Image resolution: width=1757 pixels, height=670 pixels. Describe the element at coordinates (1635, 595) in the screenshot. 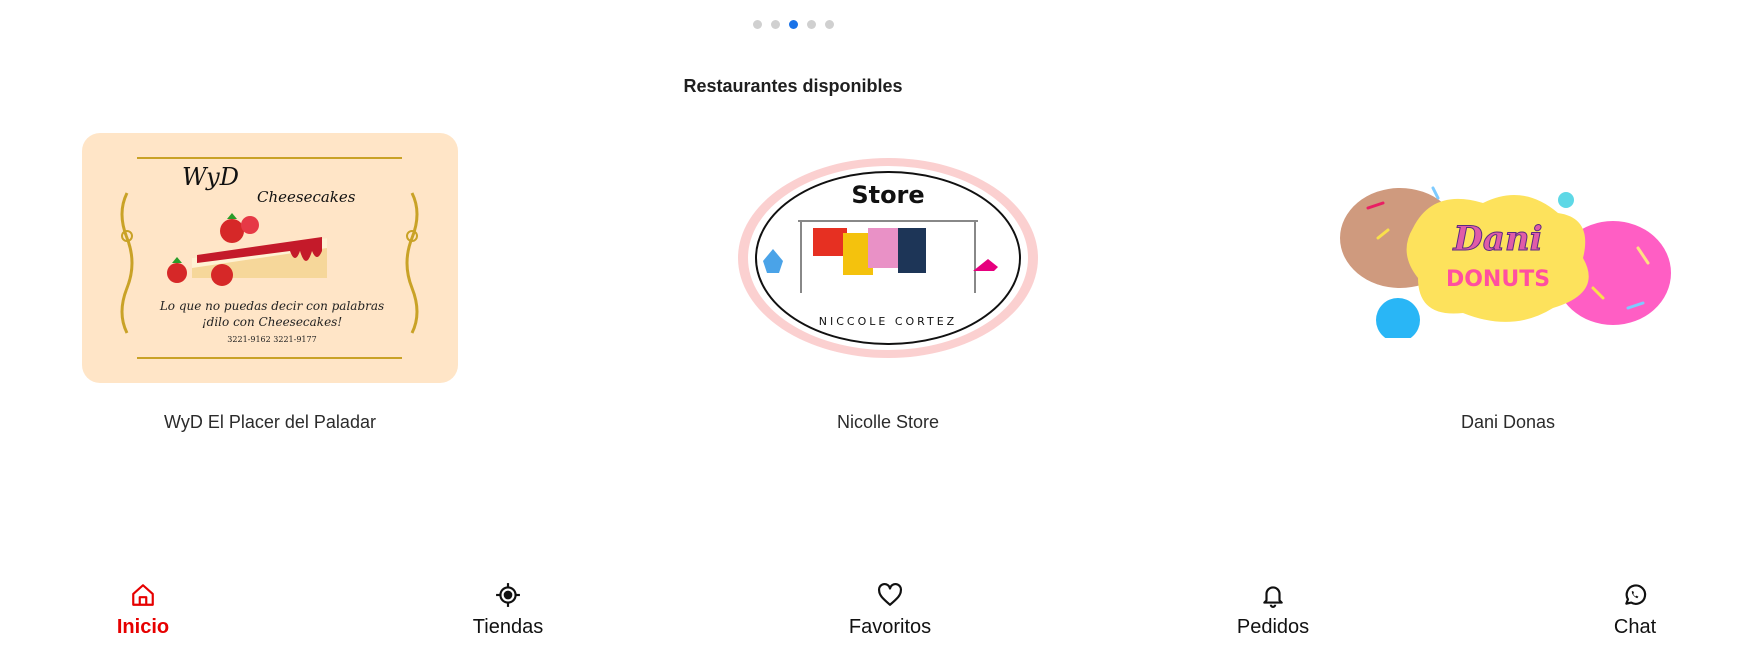

I see `whatsapp-icon` at that location.